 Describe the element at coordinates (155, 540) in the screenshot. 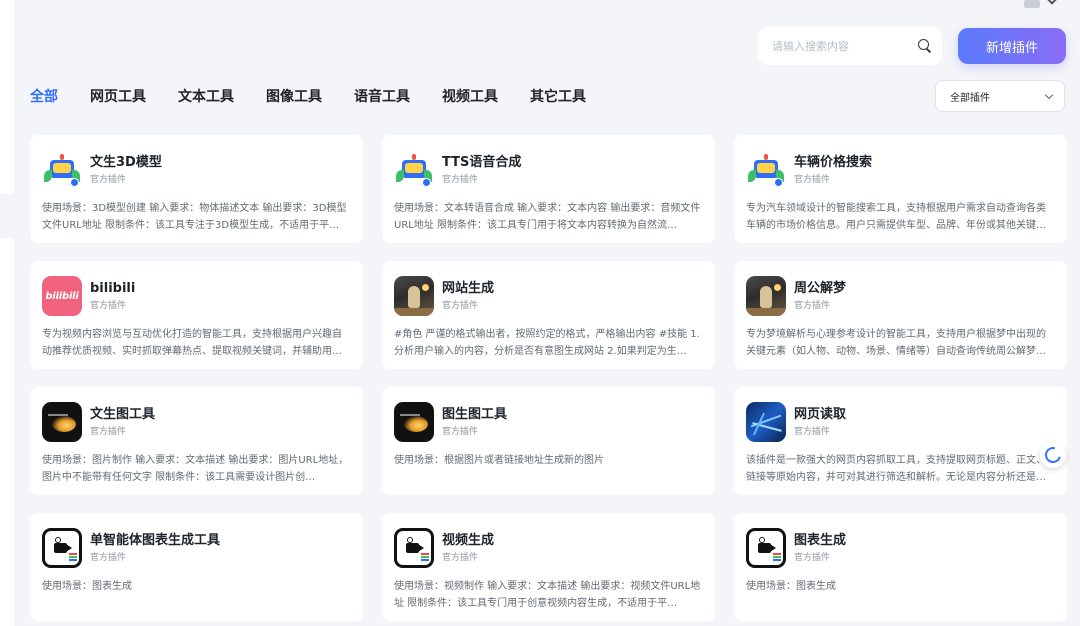

I see `plugin-title: 单智能体图表生成工具` at that location.